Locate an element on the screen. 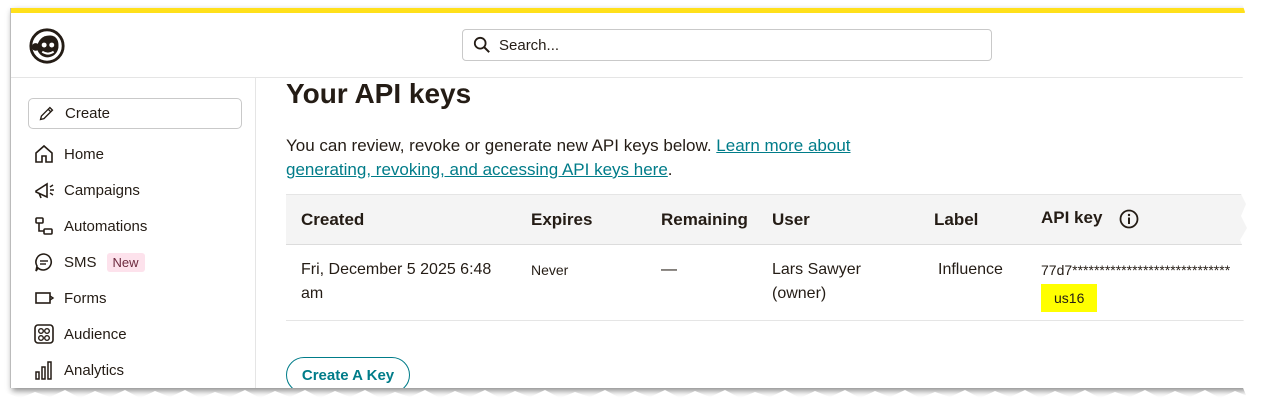 The image size is (1267, 407). column-header-user: User is located at coordinates (791, 219).